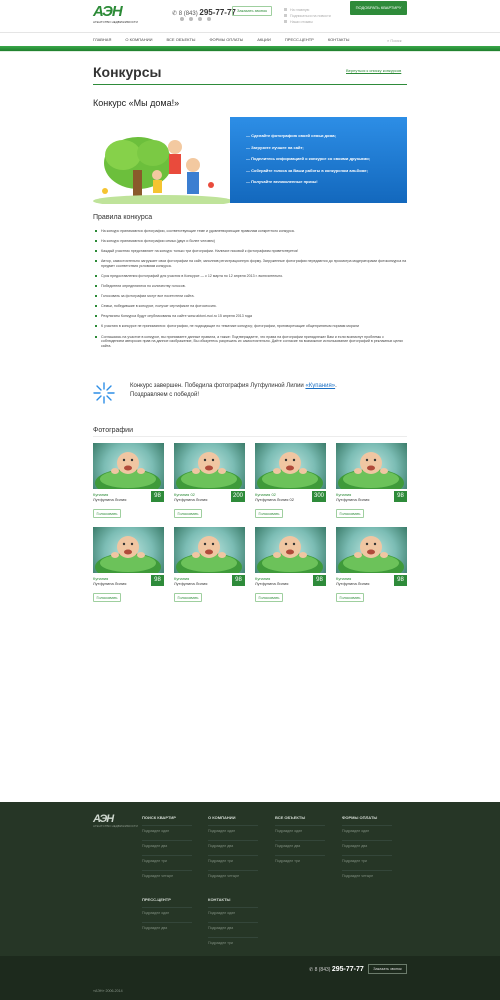 This screenshot has width=500, height=1000. I want to click on nav-item-contacts: Контакты, so click(346, 39).